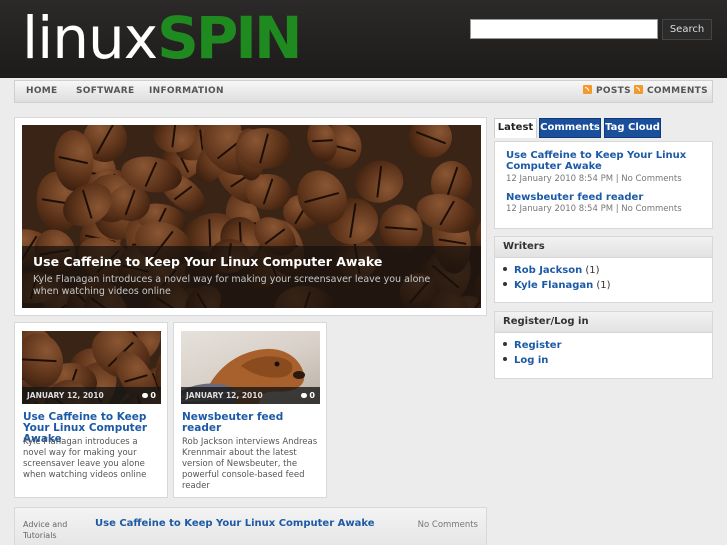  Describe the element at coordinates (363, 39) in the screenshot. I see `site-header: linuxSPIN Search` at that location.